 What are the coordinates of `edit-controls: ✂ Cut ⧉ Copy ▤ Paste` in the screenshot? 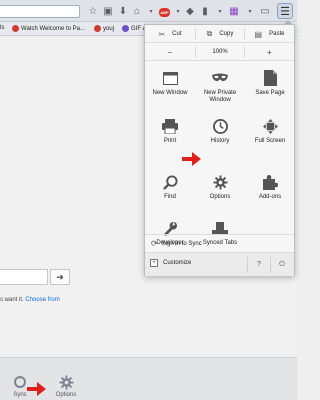 It's located at (219, 34).